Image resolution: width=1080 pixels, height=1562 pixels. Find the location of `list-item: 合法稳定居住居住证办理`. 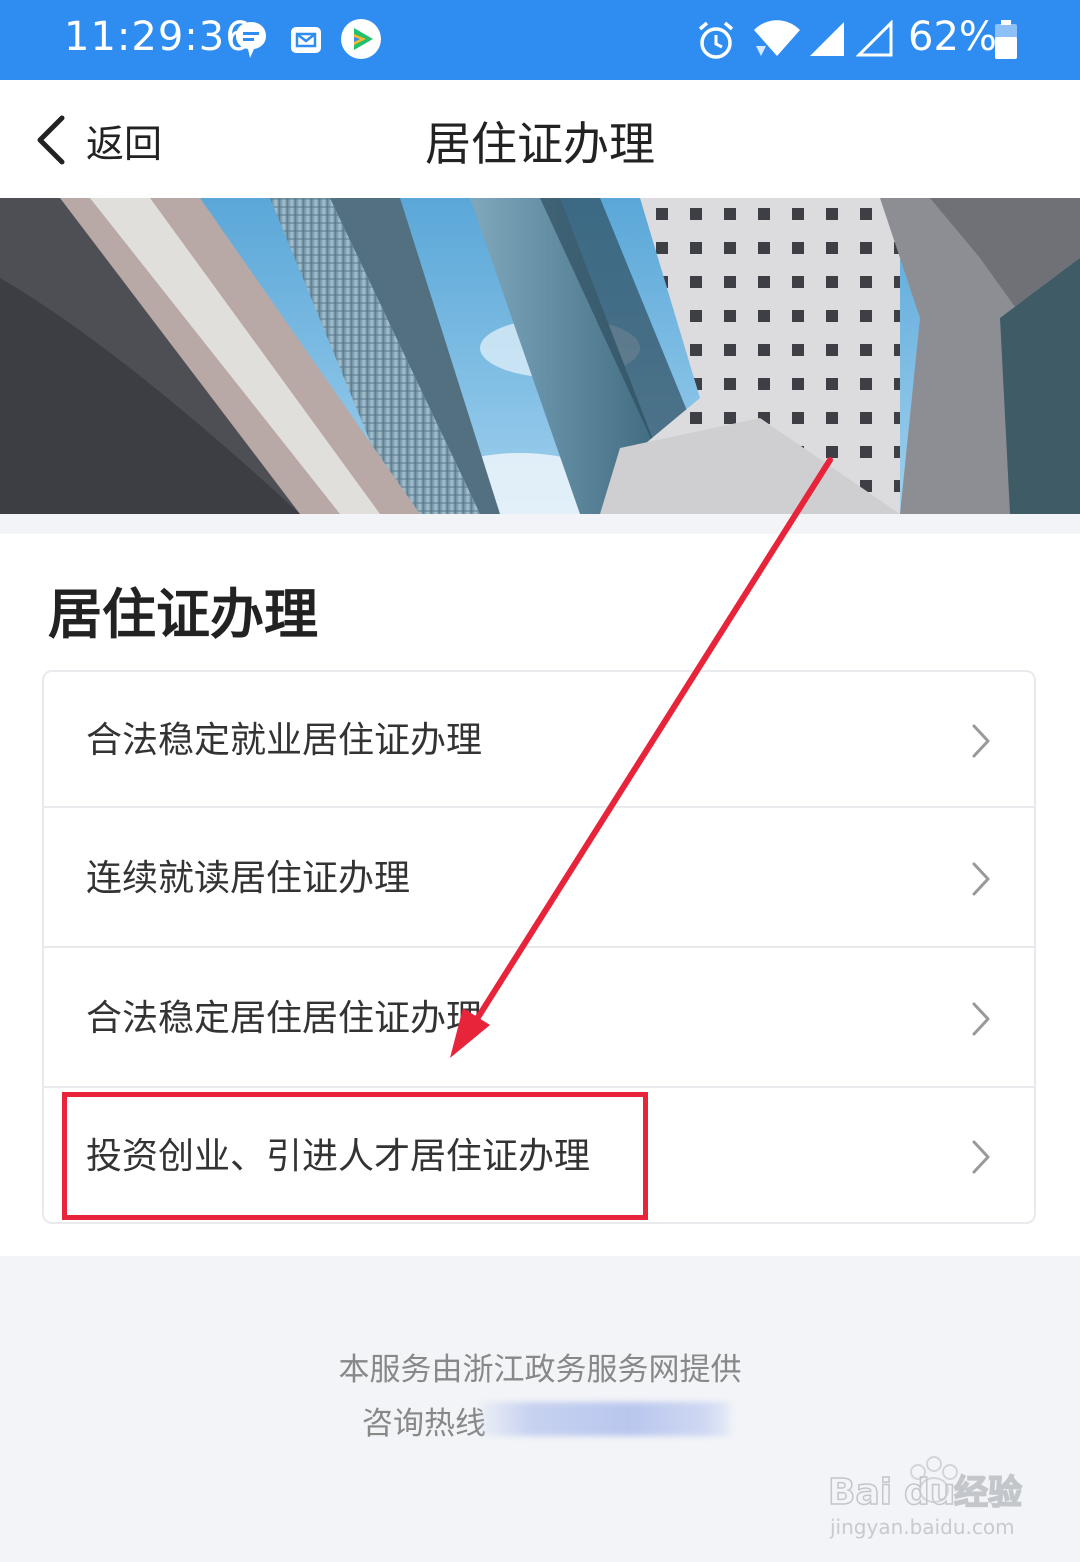

list-item: 合法稳定居住居住证办理 is located at coordinates (539, 1019).